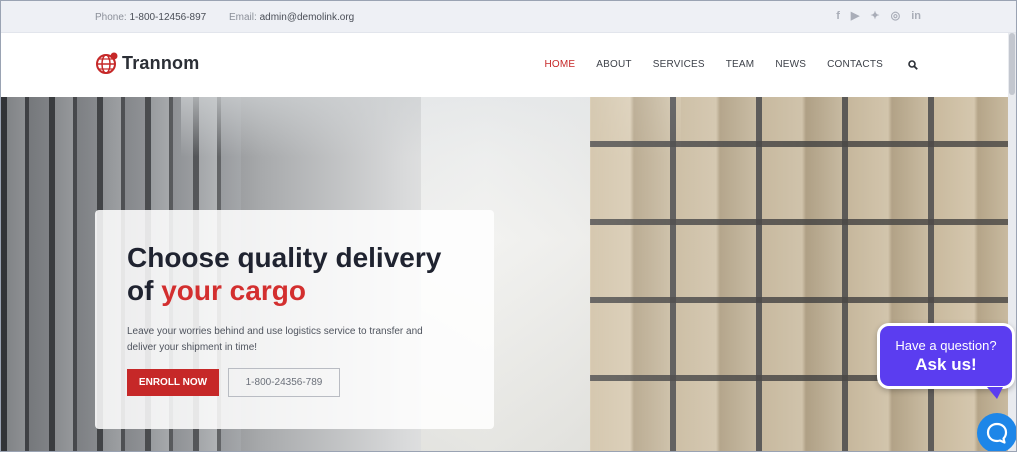  I want to click on chat-bubble-icon, so click(997, 433).